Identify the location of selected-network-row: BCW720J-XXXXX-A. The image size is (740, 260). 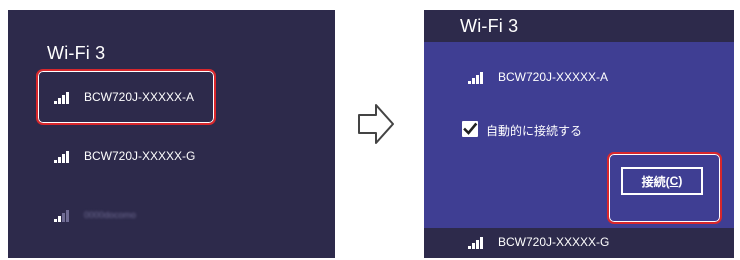
(538, 77).